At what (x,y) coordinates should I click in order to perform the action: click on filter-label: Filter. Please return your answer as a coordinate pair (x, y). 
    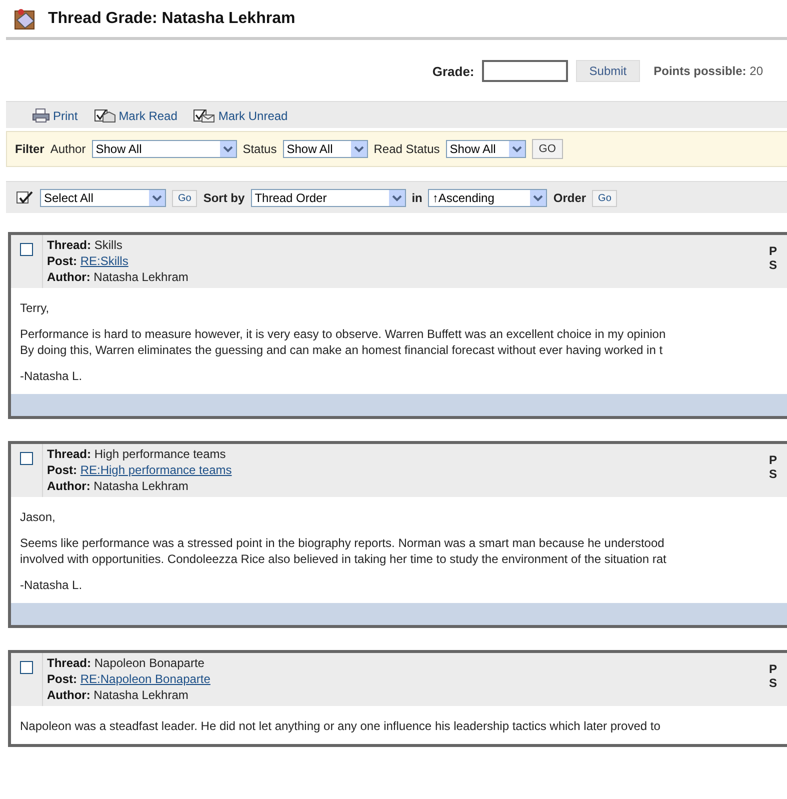
    Looking at the image, I should click on (29, 149).